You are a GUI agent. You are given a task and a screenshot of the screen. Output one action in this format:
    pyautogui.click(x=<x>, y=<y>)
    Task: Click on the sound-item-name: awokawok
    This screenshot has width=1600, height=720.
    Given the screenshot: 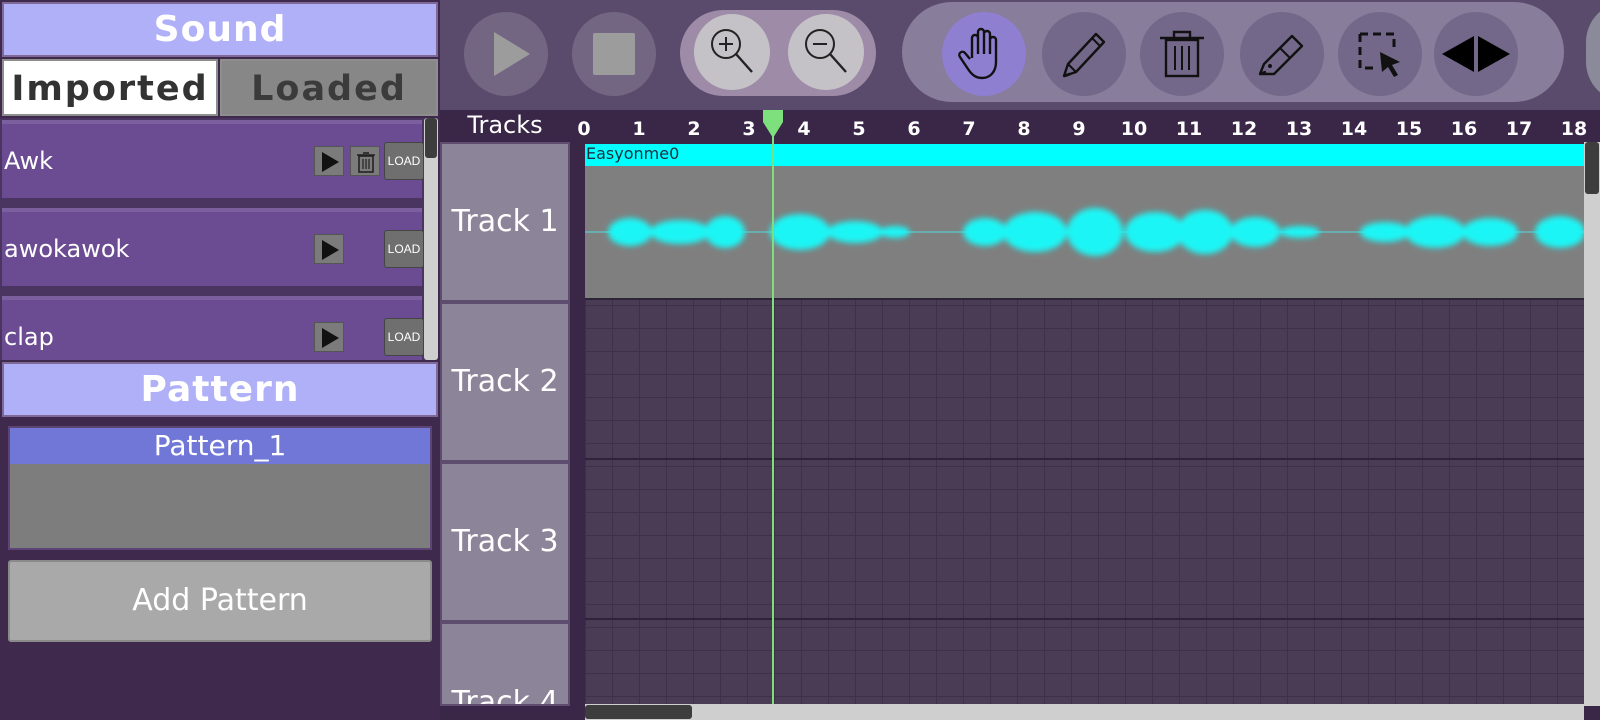 What is the action you would take?
    pyautogui.click(x=67, y=249)
    